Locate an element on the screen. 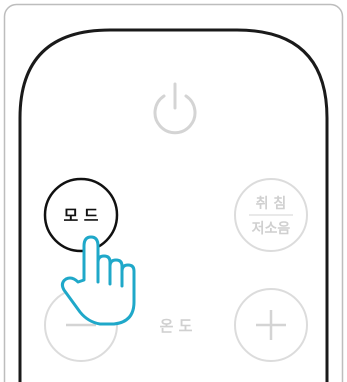 The image size is (347, 382). temperature-up-button is located at coordinates (271, 325).